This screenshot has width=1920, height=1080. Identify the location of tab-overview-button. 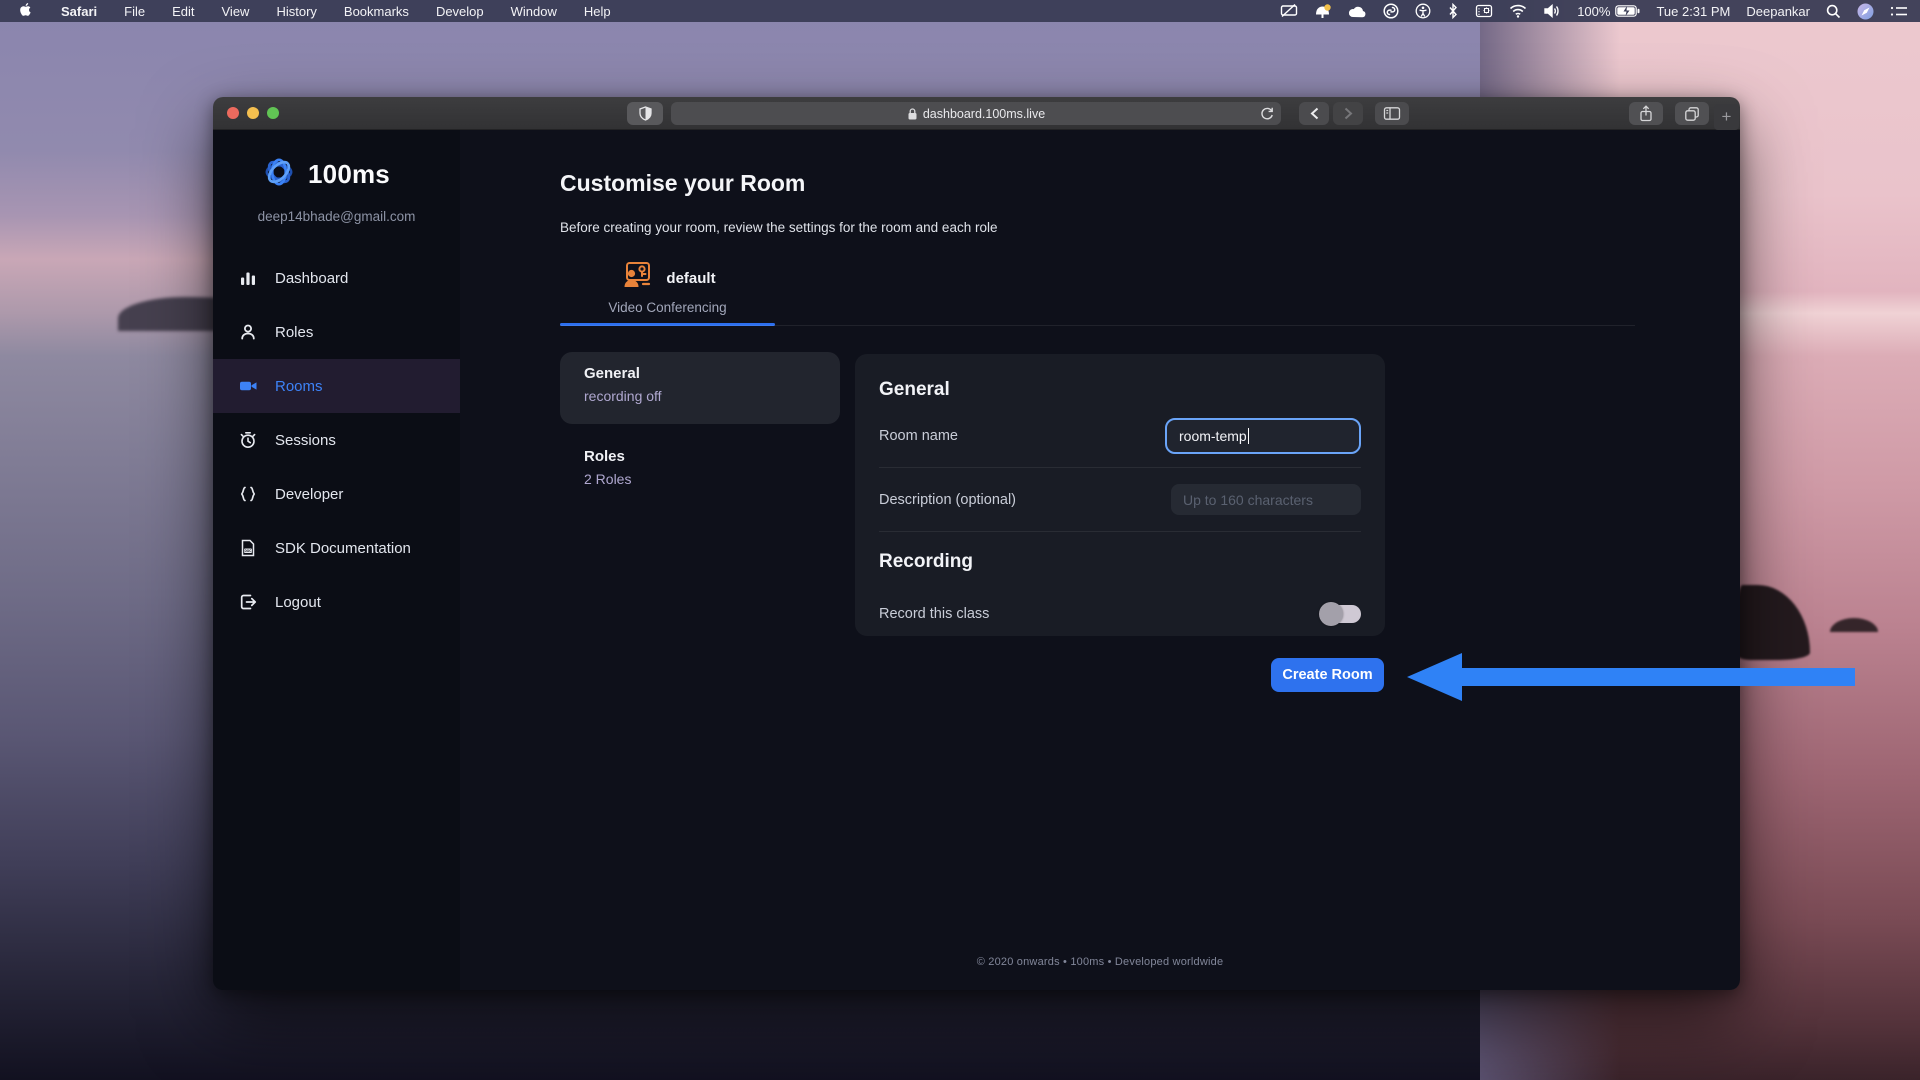
(1692, 113).